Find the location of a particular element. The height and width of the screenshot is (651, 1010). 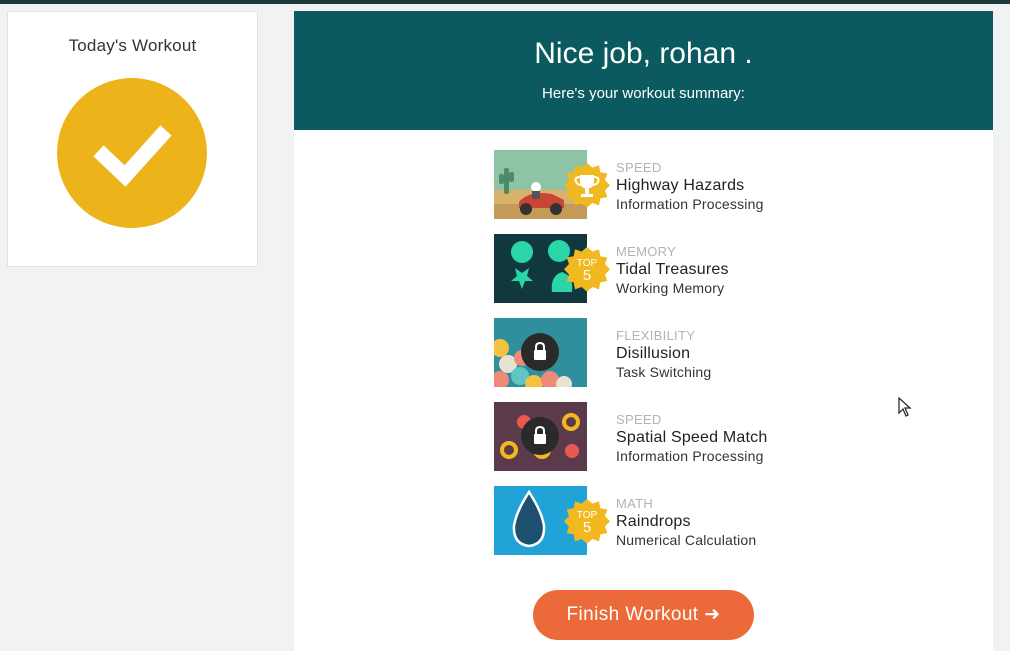

game-skill: Working Memory is located at coordinates (670, 288).